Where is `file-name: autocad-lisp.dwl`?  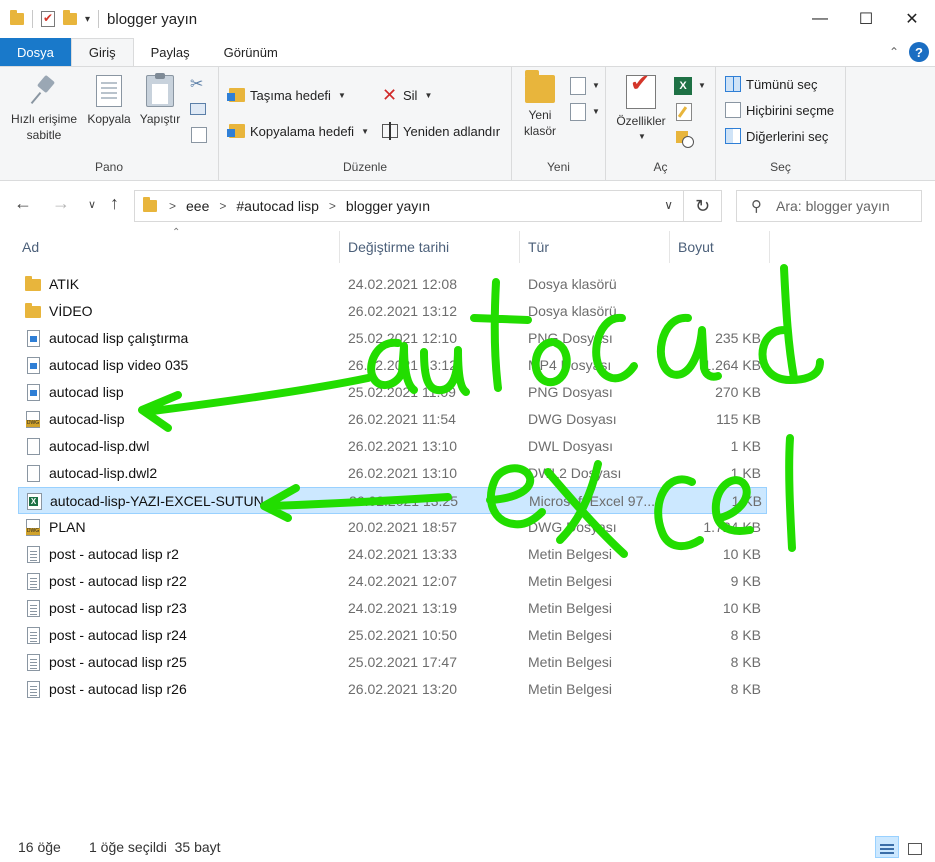 file-name: autocad-lisp.dwl is located at coordinates (194, 446).